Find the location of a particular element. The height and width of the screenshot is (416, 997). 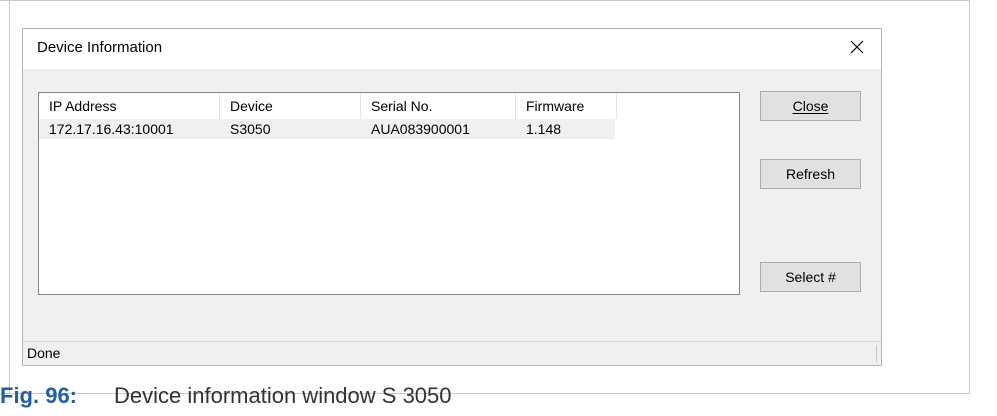

dialog-title: Device Information is located at coordinates (100, 47).